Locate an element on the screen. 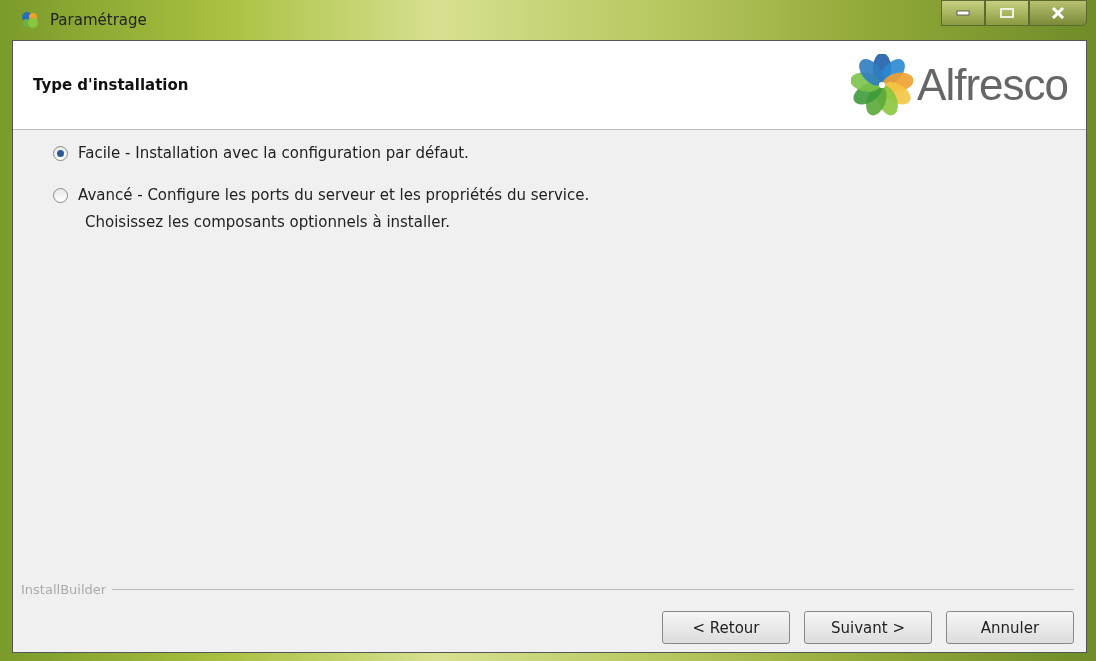  page-title: Type d'installation is located at coordinates (111, 85).